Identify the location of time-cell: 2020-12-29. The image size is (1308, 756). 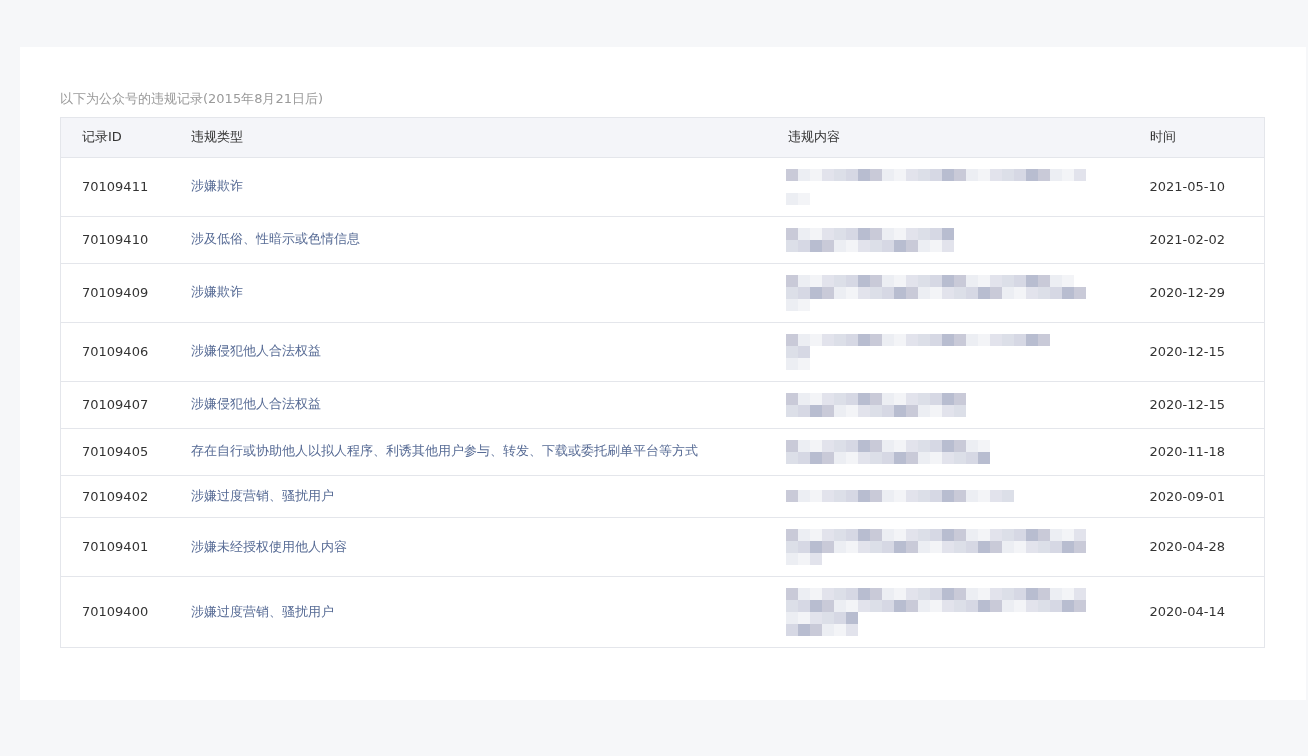
(1196, 292).